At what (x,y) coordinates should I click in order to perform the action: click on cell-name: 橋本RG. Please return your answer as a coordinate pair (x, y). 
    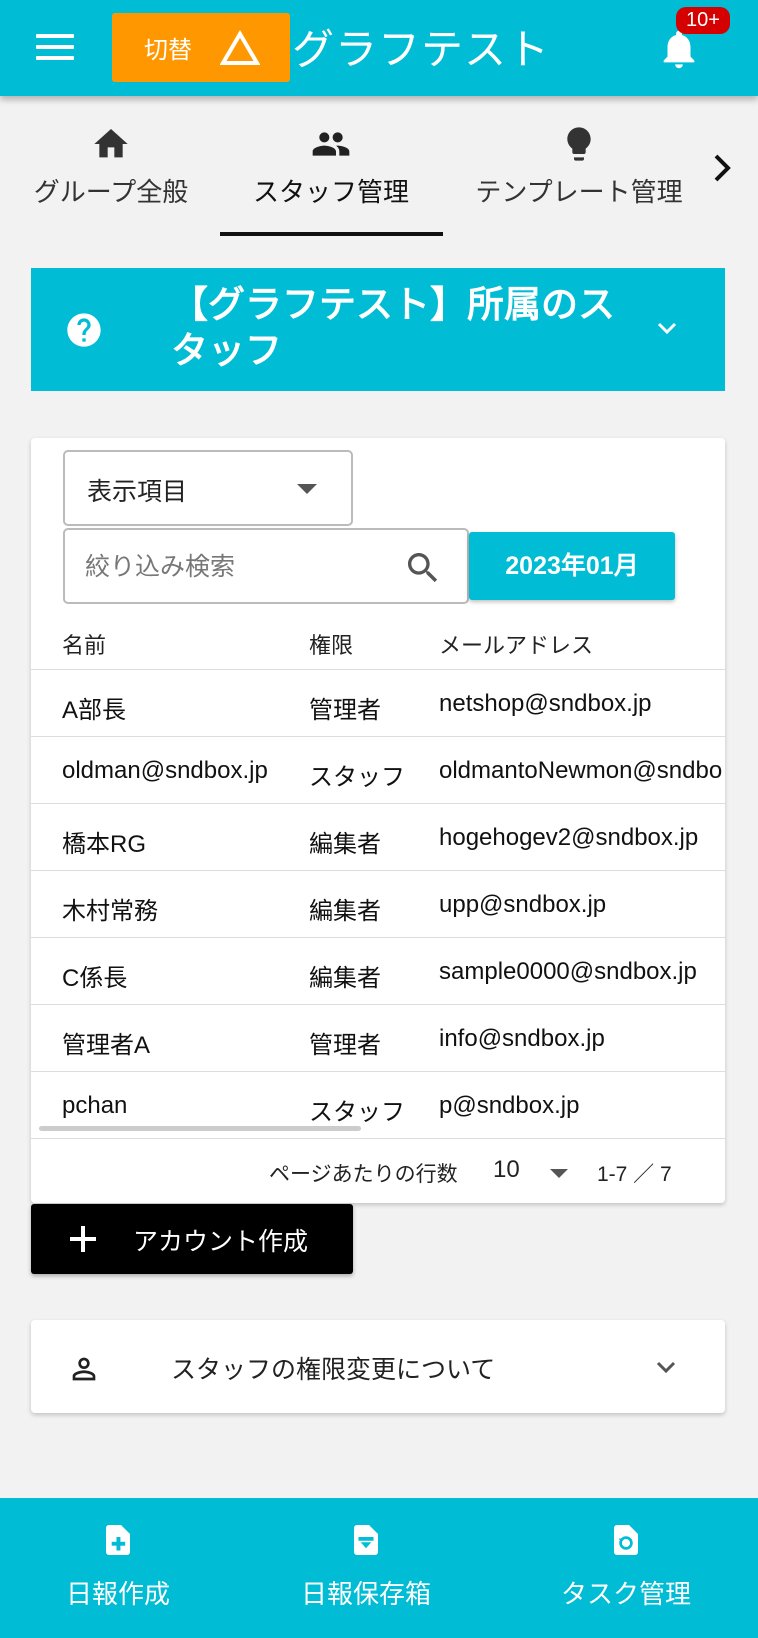
    Looking at the image, I should click on (104, 844).